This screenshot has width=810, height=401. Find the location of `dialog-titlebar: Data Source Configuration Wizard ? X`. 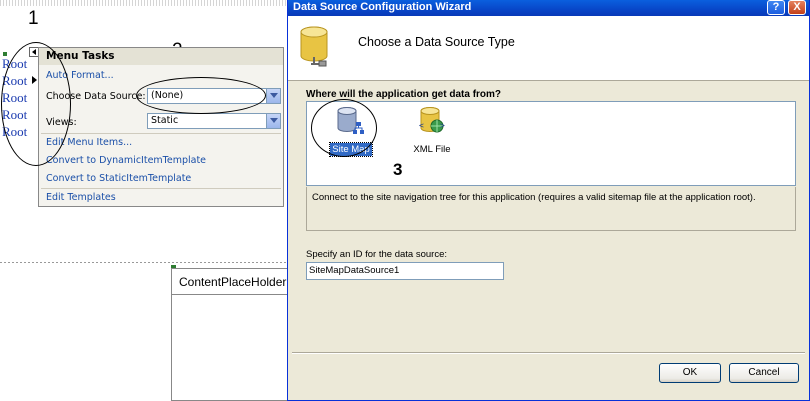

dialog-titlebar: Data Source Configuration Wizard ? X is located at coordinates (548, 8).